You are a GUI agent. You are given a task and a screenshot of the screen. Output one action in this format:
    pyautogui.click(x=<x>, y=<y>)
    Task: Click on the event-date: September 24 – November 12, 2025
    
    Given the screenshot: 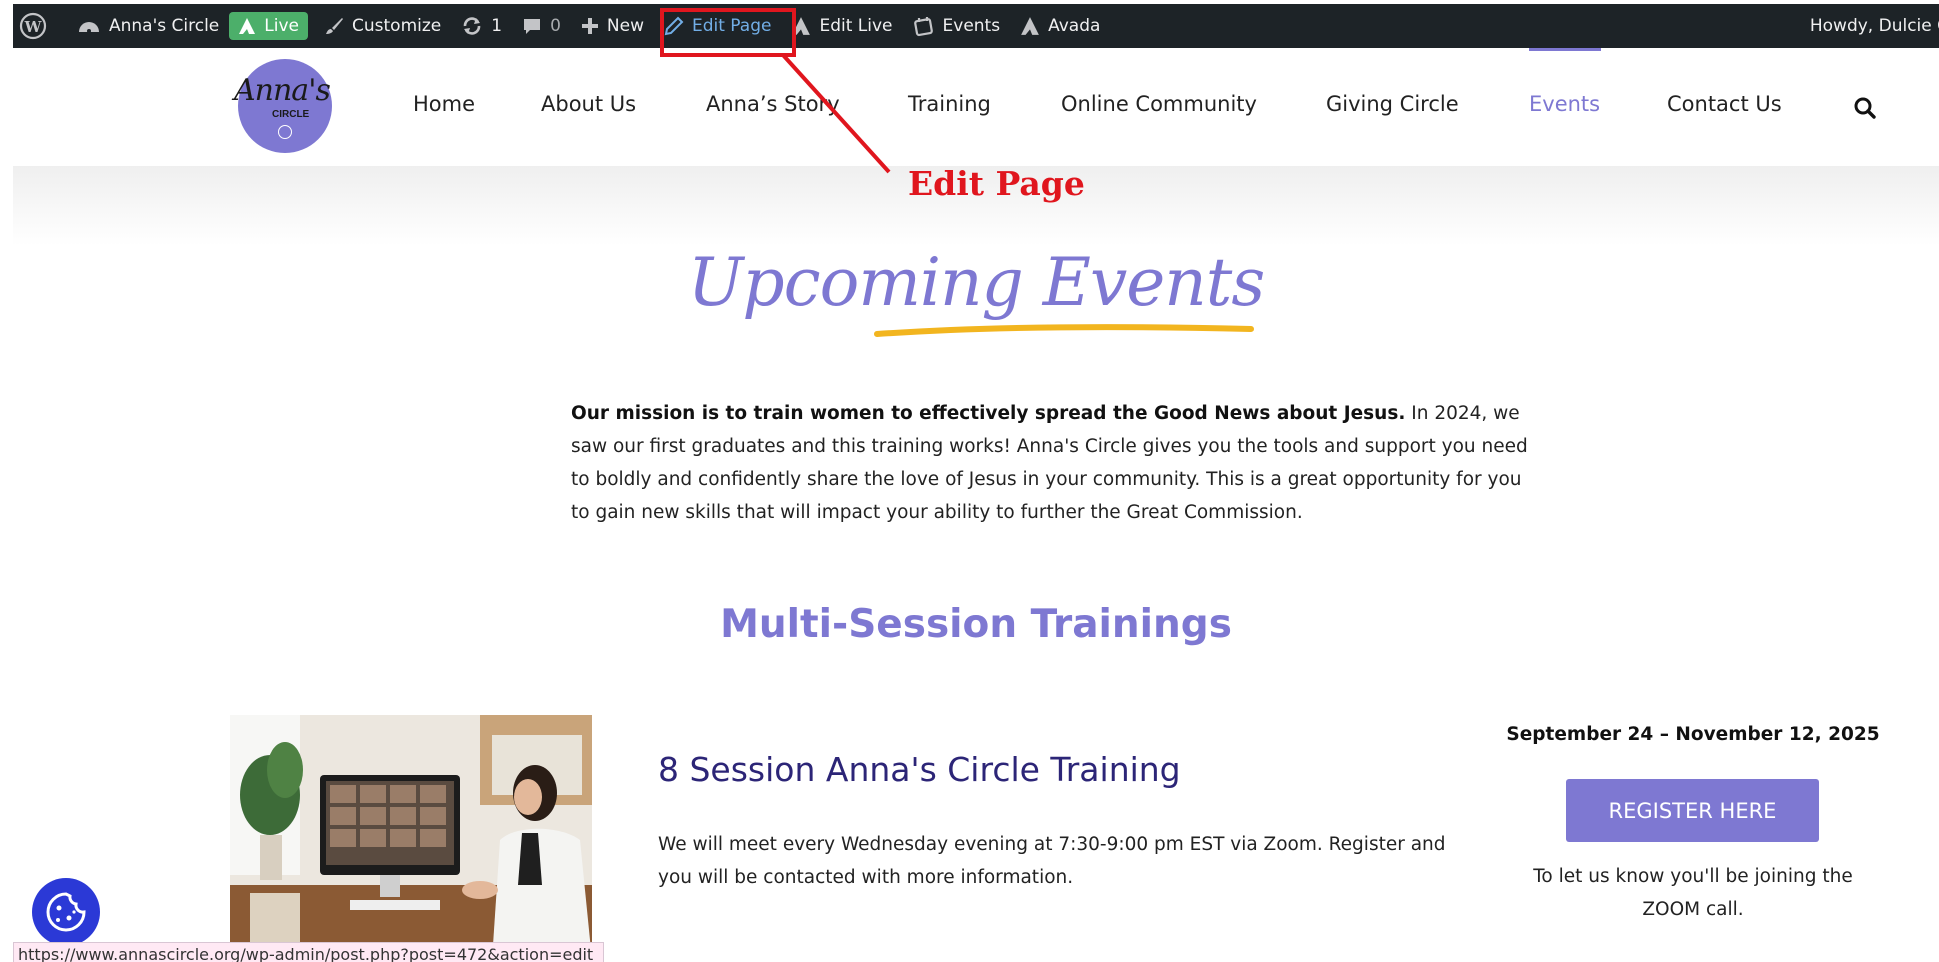 What is the action you would take?
    pyautogui.click(x=1693, y=734)
    